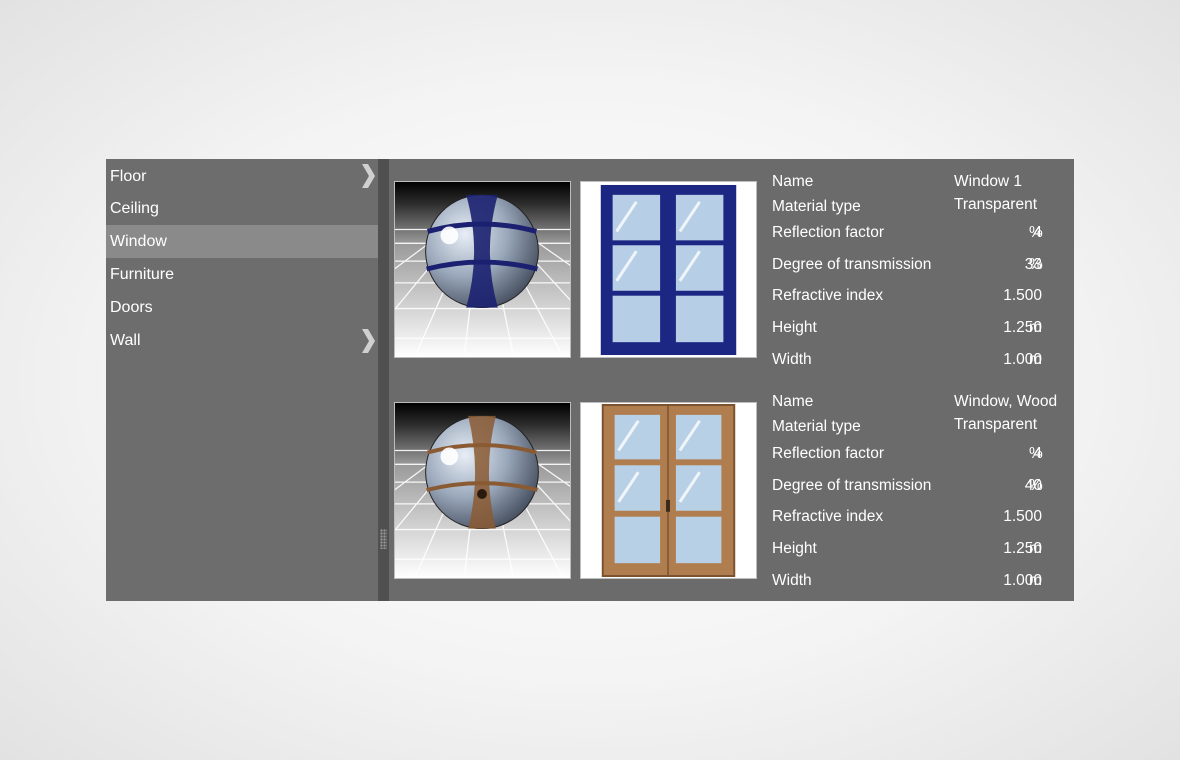  What do you see at coordinates (242, 307) in the screenshot?
I see `sidebar-item-doors: Doors` at bounding box center [242, 307].